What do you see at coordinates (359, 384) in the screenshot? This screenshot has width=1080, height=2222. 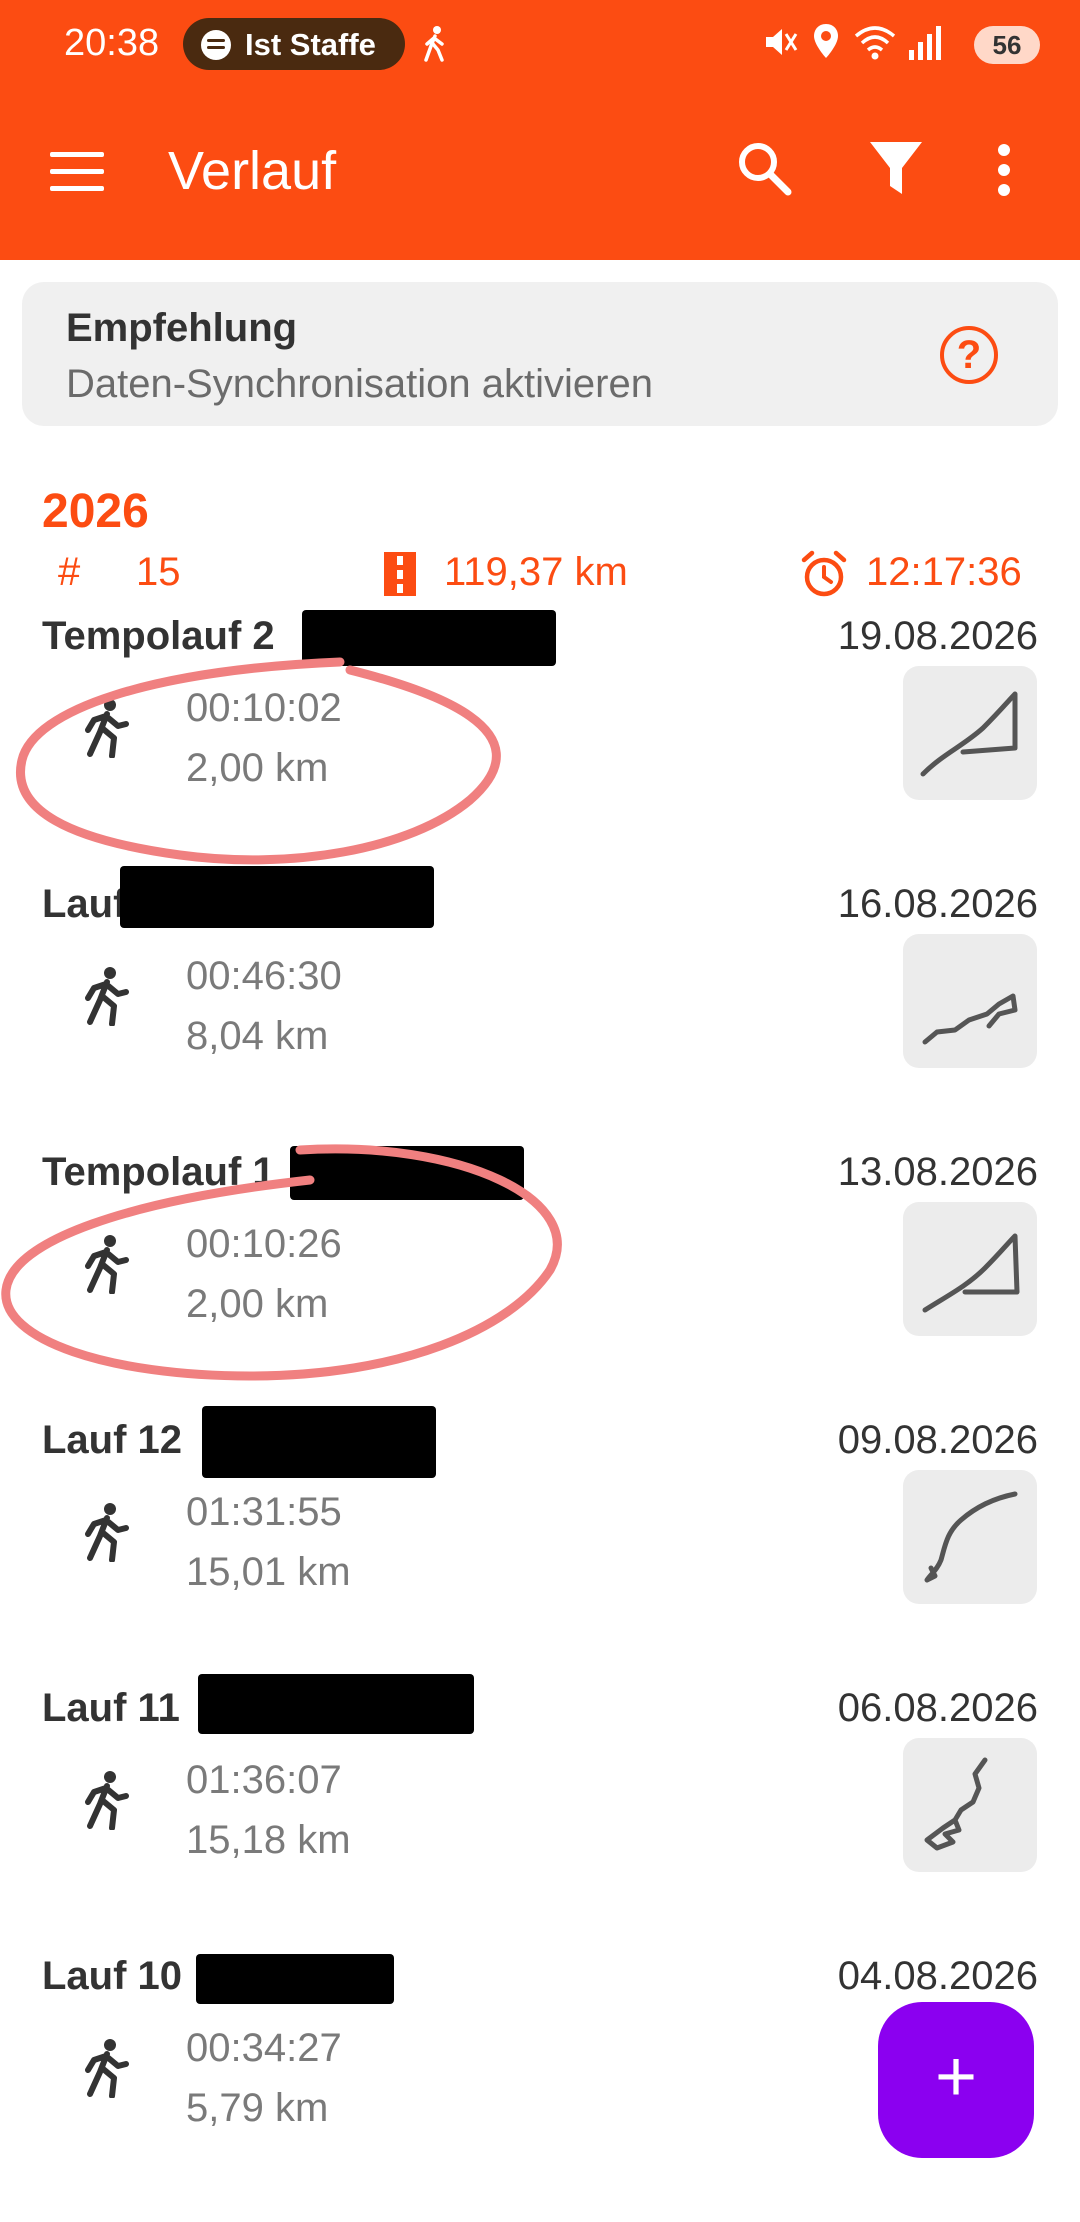 I see `recommendation-subtitle: Daten-Synchronisation aktivieren` at bounding box center [359, 384].